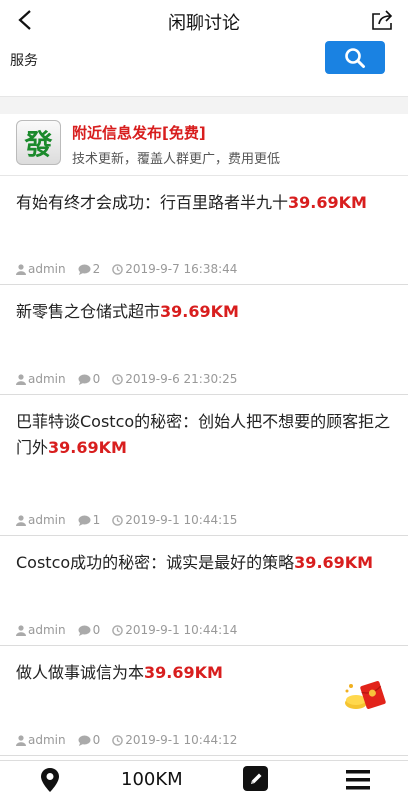  I want to click on distance-selector: 100KM, so click(152, 779).